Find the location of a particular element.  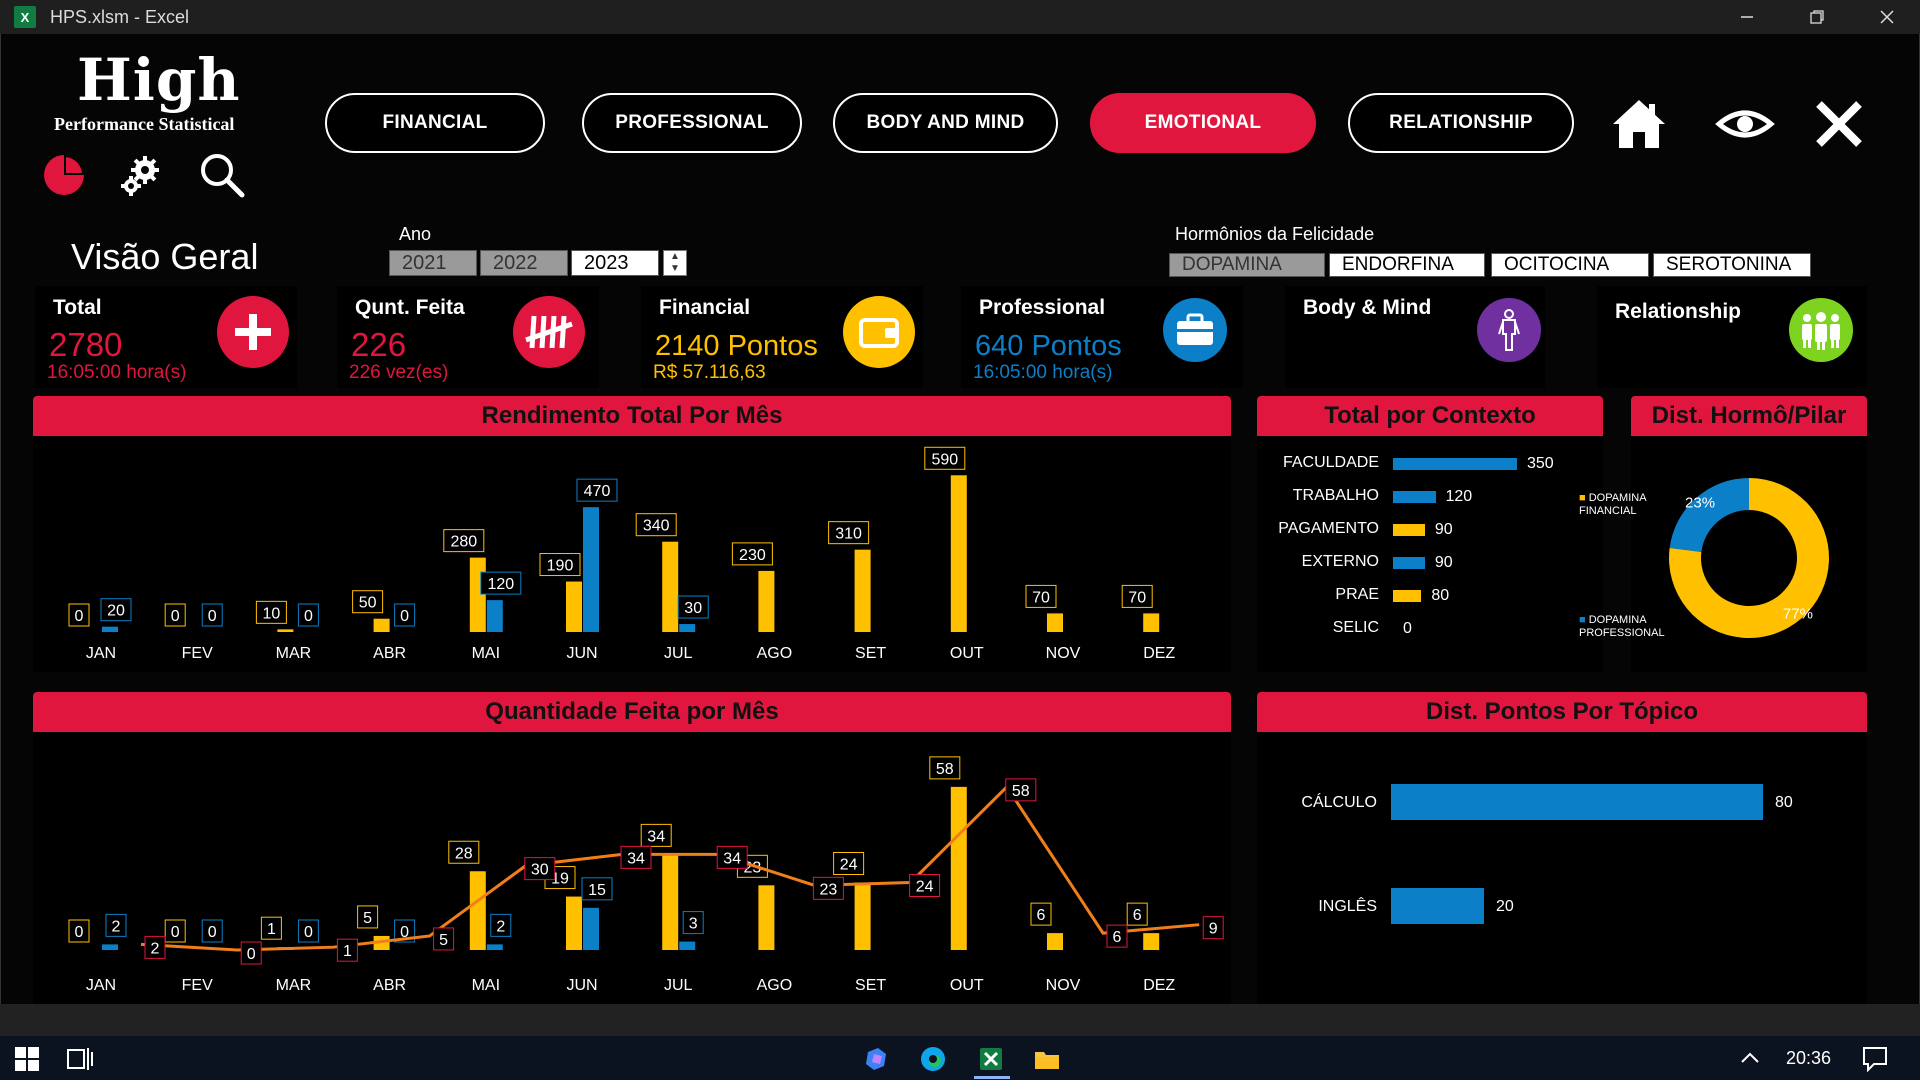

kpi-total-sub: 16:05:00 hora(s) is located at coordinates (117, 372).